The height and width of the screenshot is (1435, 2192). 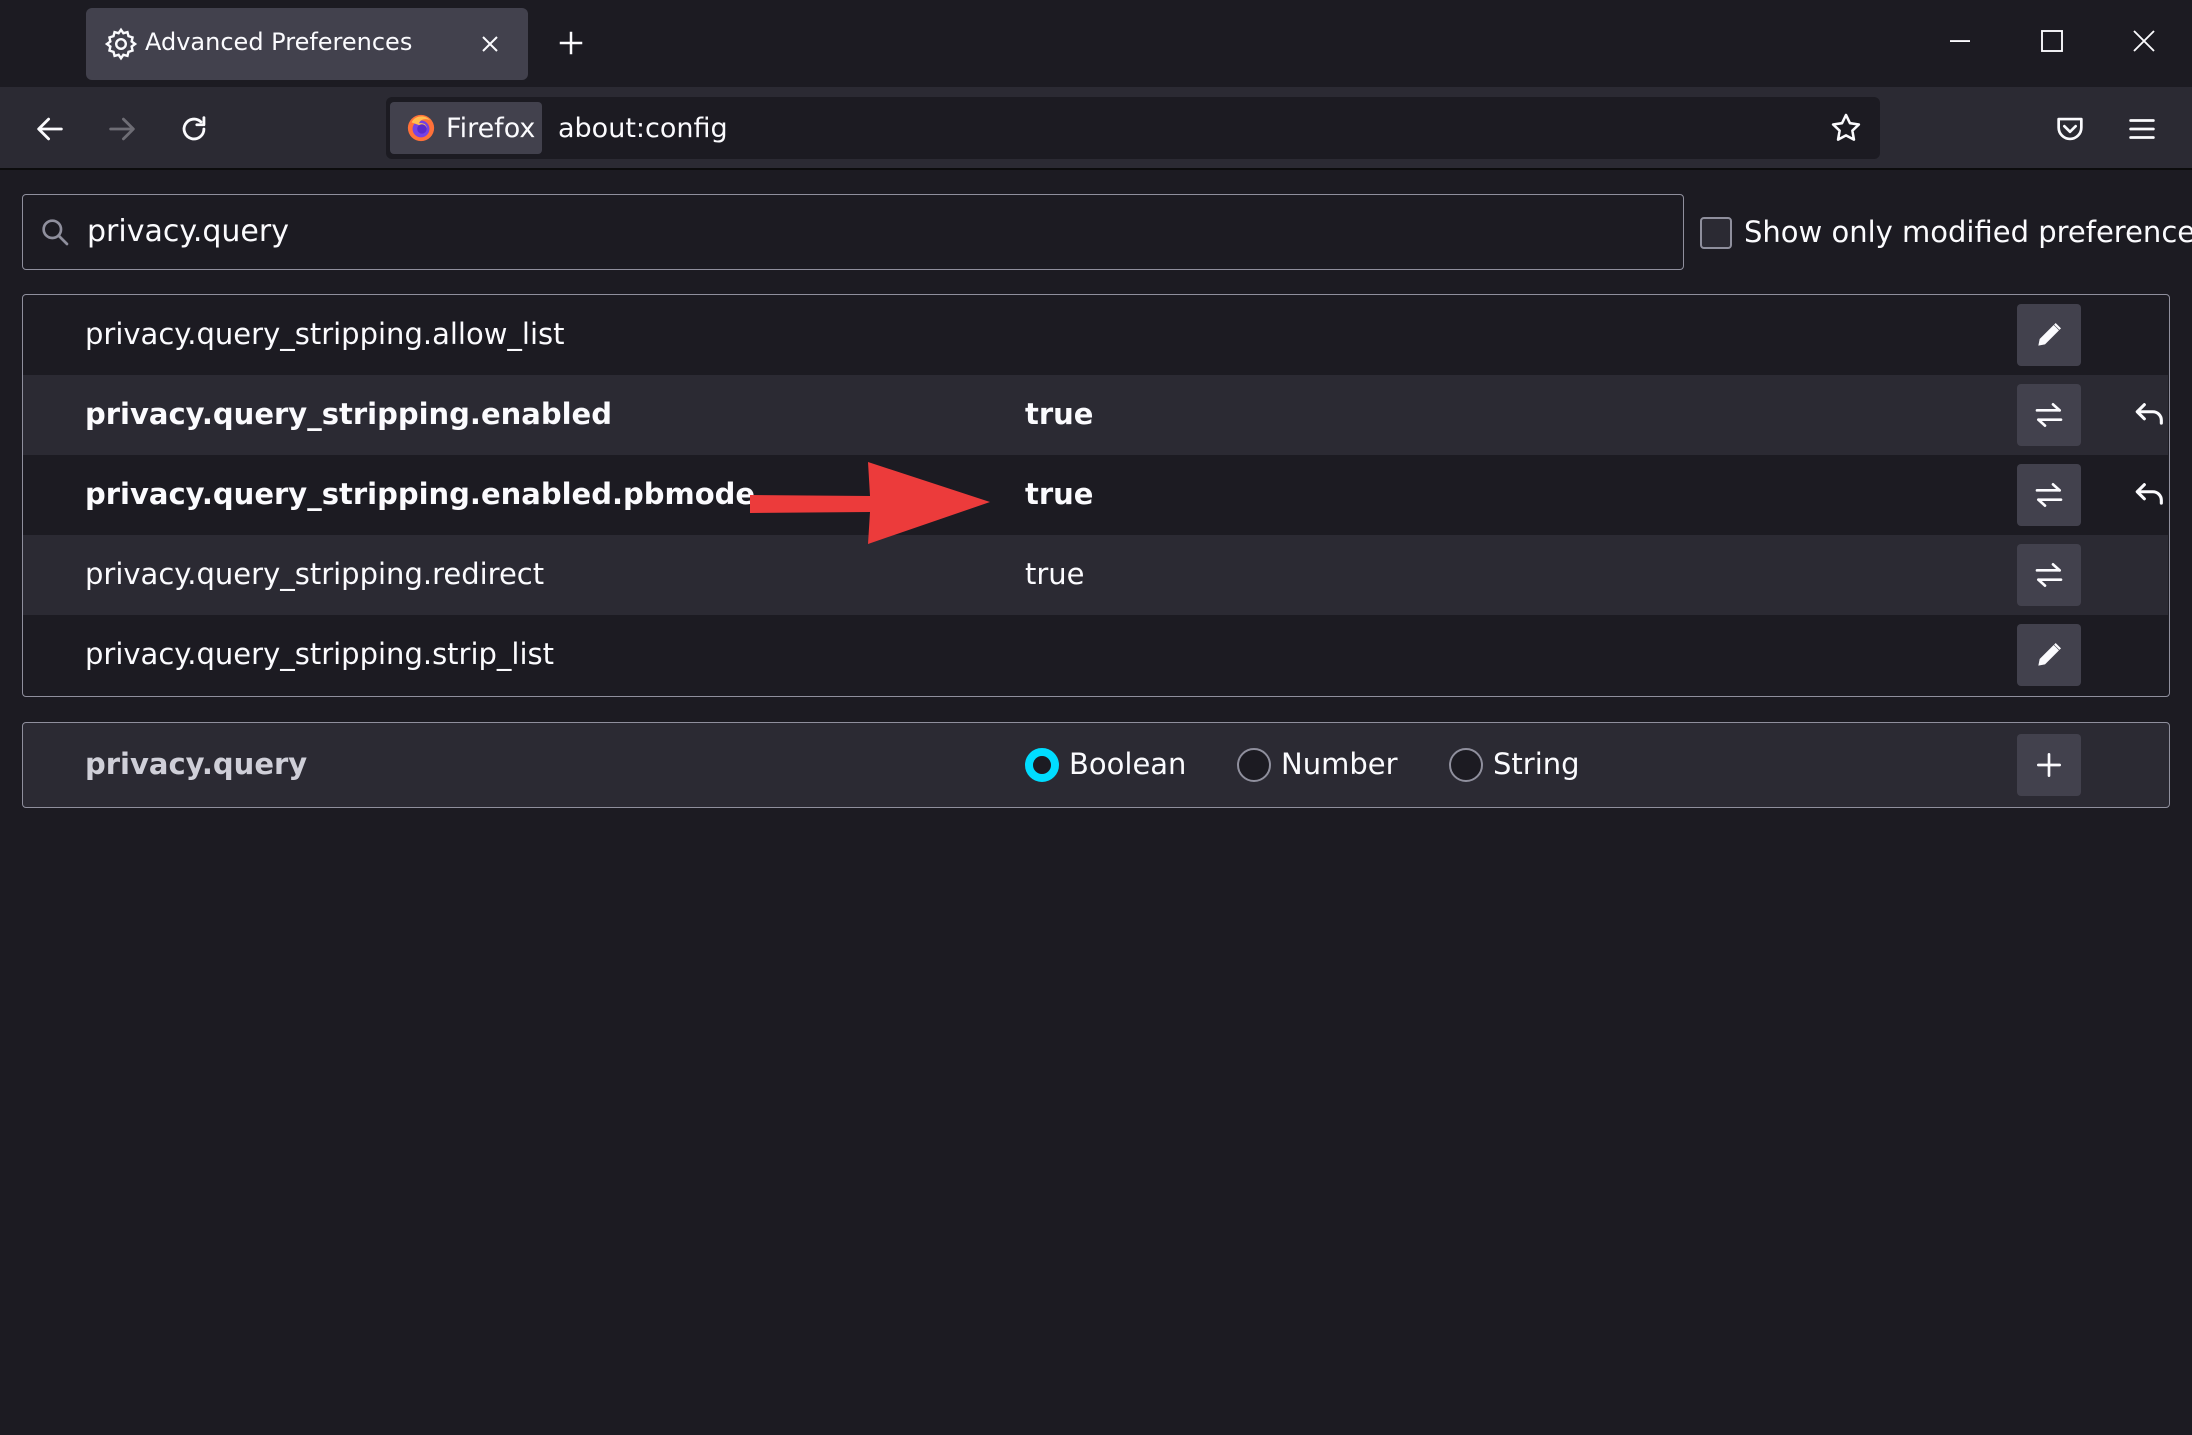 What do you see at coordinates (320, 654) in the screenshot?
I see `pref-name: privacy.query_stripping.strip_list` at bounding box center [320, 654].